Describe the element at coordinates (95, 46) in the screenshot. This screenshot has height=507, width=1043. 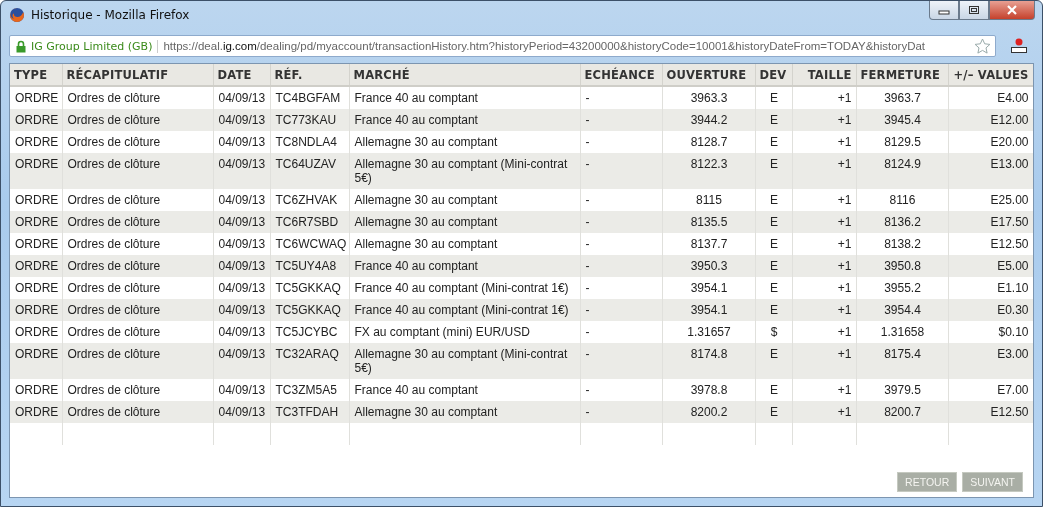
I see `site-identity: IG Group Limited (GB)` at that location.